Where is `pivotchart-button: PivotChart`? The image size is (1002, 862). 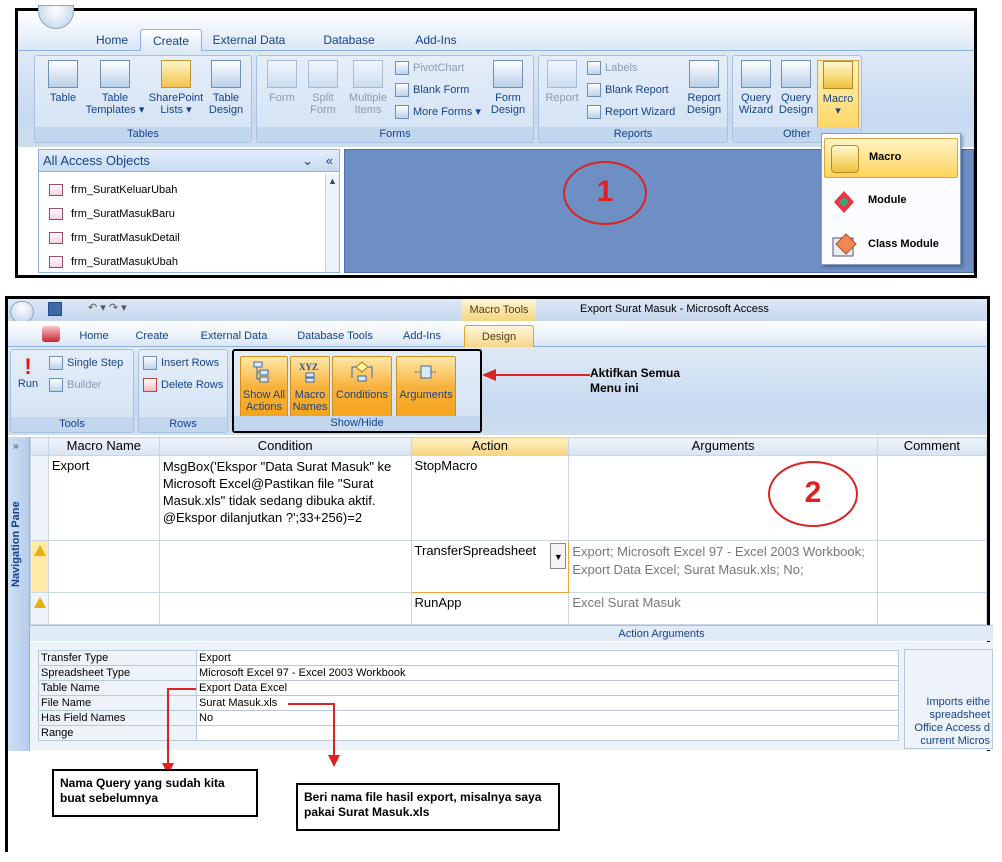 pivotchart-button: PivotChart is located at coordinates (428, 68).